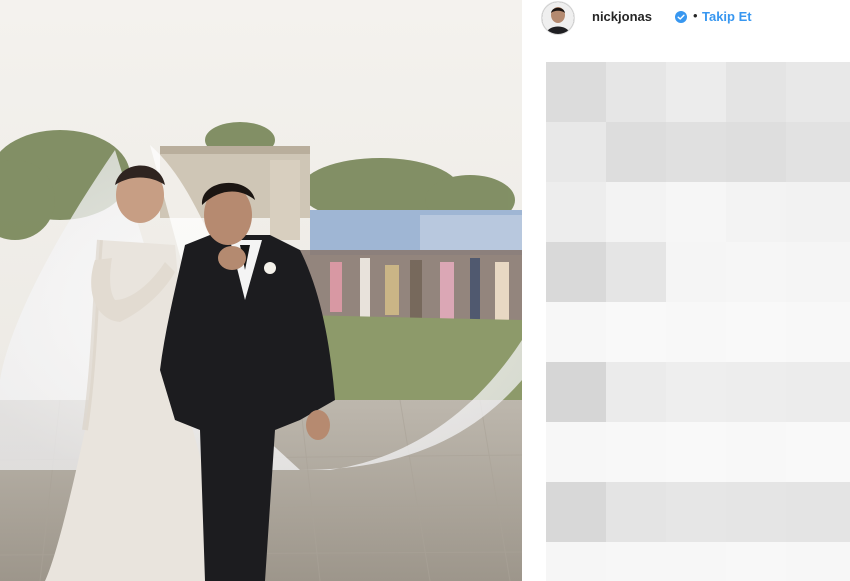  What do you see at coordinates (727, 16) in the screenshot?
I see `follow-button: Takip Et` at bounding box center [727, 16].